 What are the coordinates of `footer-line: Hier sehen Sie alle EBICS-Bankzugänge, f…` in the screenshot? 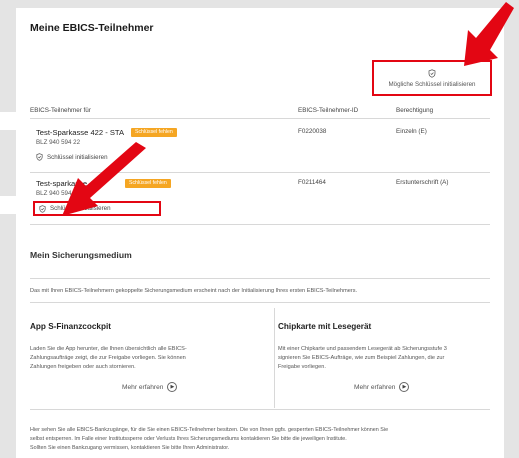 It's located at (209, 430).